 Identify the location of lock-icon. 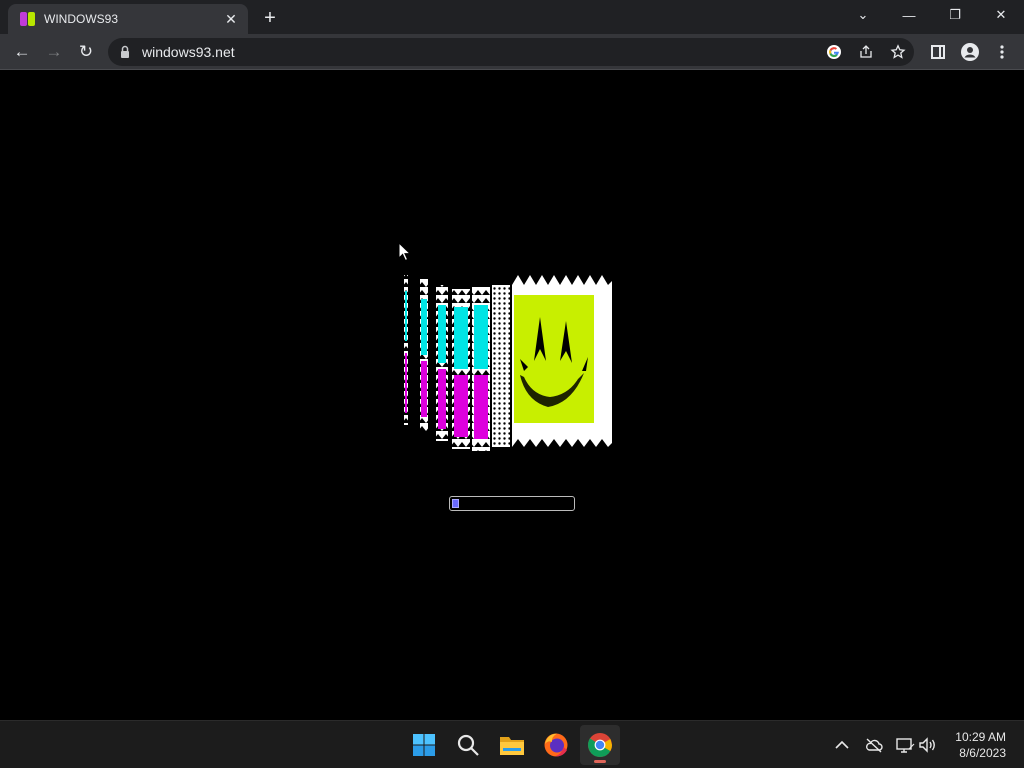
(125, 52).